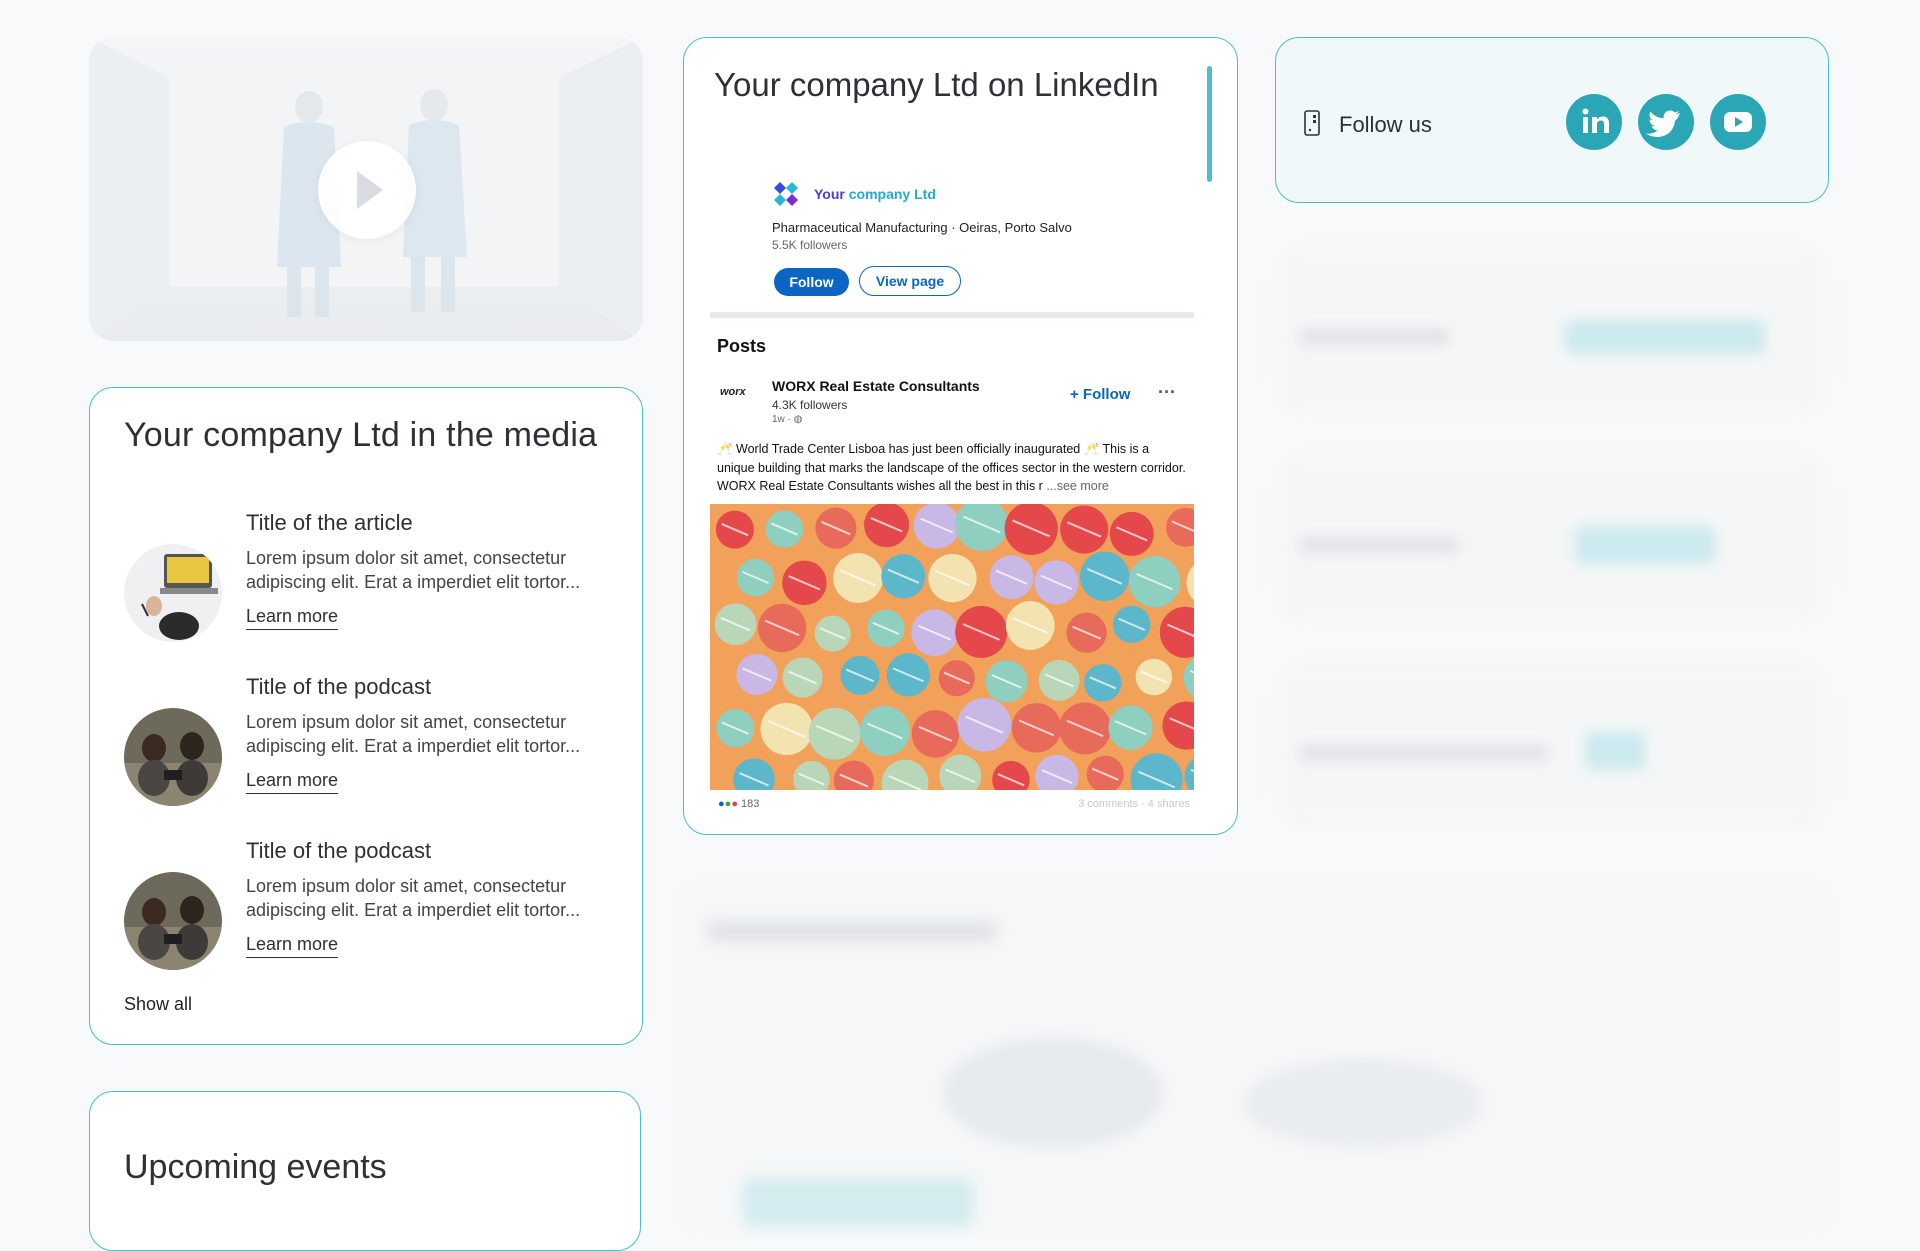 The height and width of the screenshot is (1251, 1920). What do you see at coordinates (1594, 122) in the screenshot?
I see `linkedin-icon` at bounding box center [1594, 122].